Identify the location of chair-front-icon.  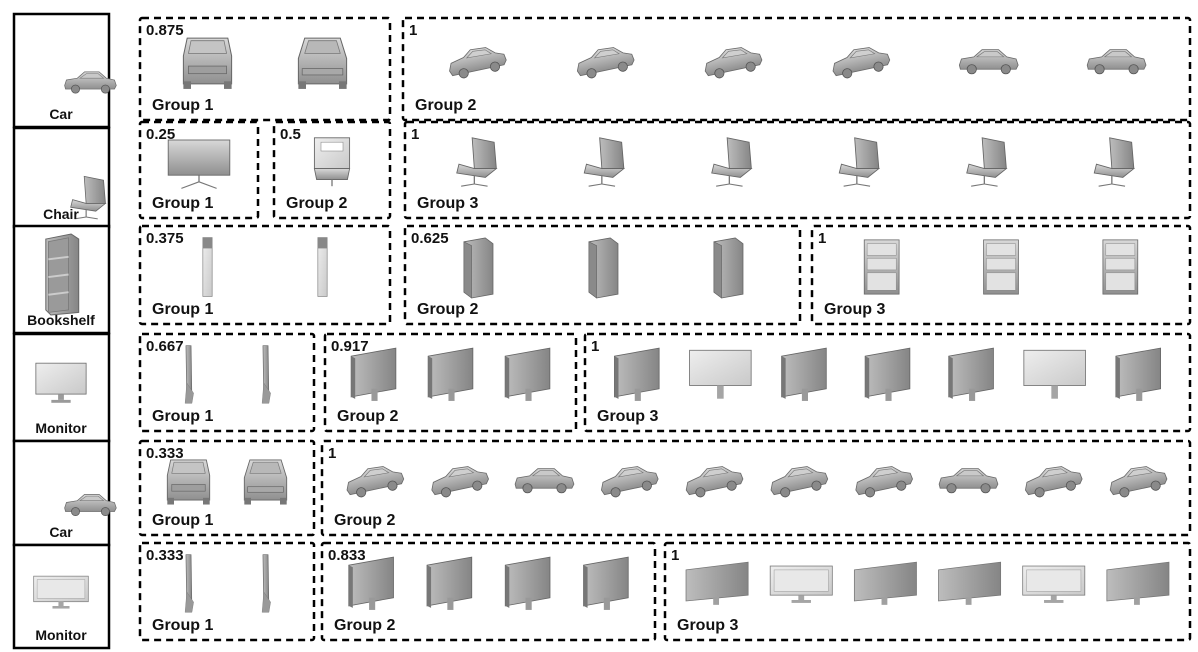
(332, 162).